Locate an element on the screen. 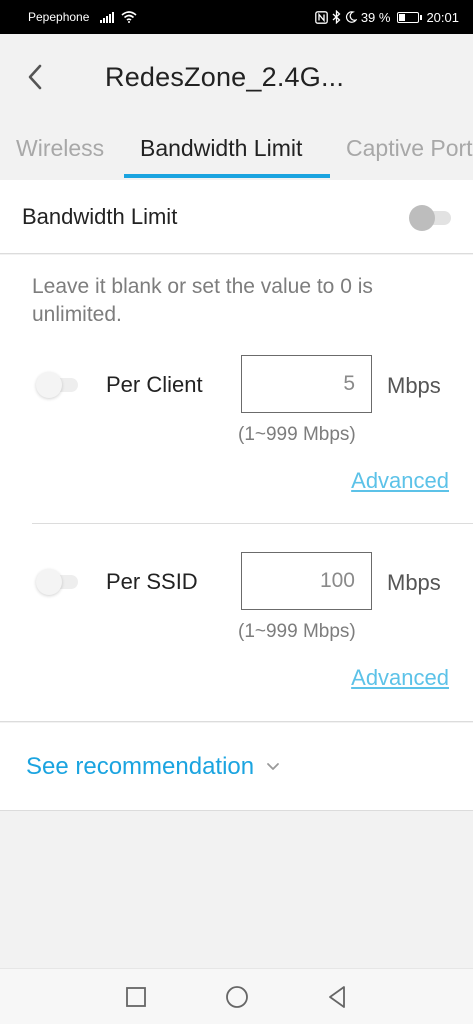  home-button is located at coordinates (237, 997).